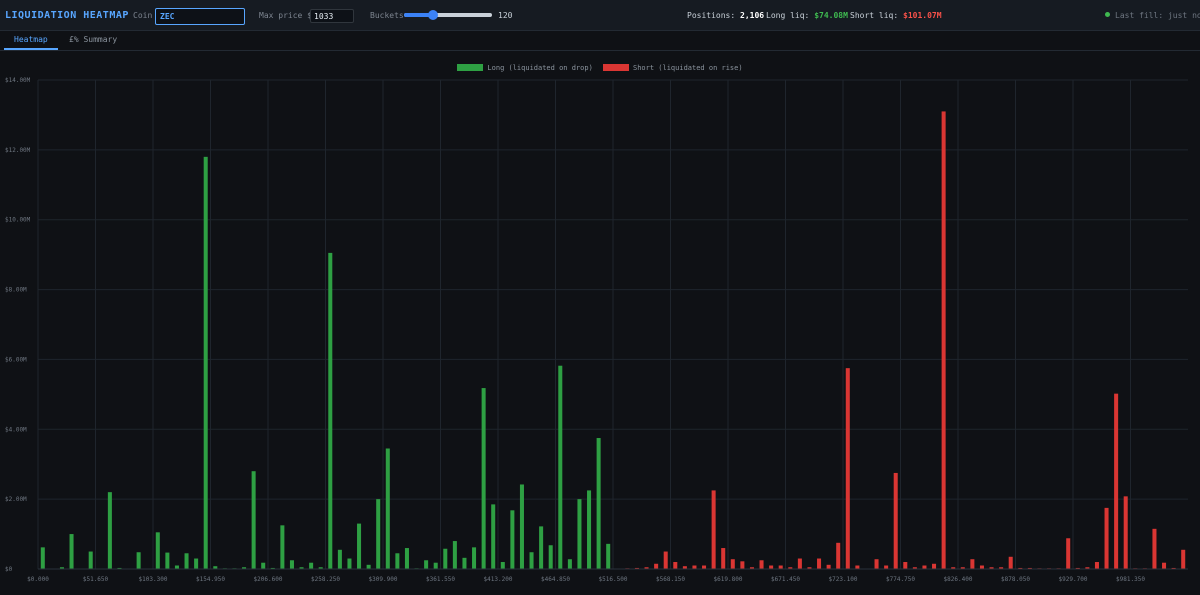  I want to click on y-tick-label: $4.00M, so click(16, 429).